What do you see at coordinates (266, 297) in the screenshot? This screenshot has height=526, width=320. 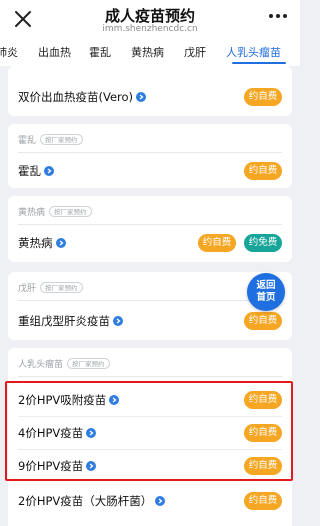 I see `return-home-label-line2: 首页` at bounding box center [266, 297].